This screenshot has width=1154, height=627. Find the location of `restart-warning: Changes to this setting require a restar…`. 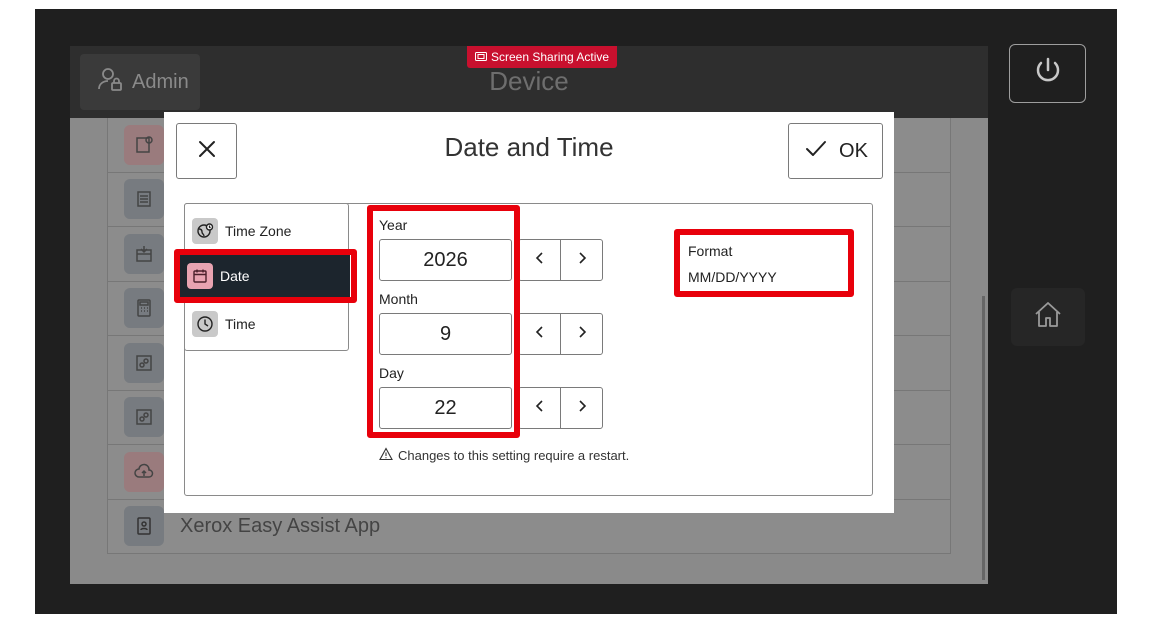

restart-warning: Changes to this setting require a restar… is located at coordinates (504, 455).